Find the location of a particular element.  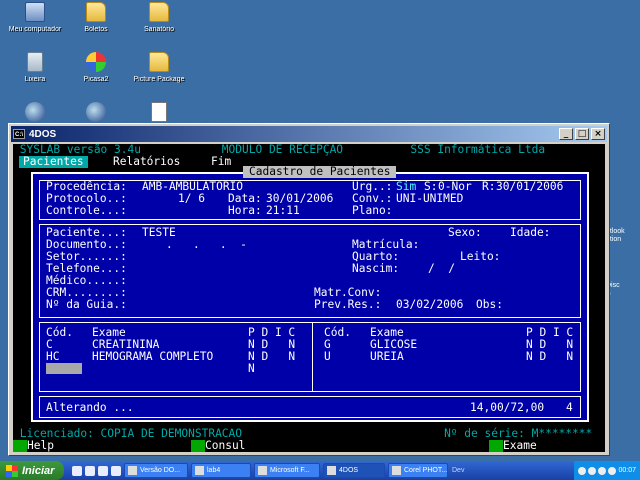

task-button-active: 4DOS is located at coordinates (354, 470).